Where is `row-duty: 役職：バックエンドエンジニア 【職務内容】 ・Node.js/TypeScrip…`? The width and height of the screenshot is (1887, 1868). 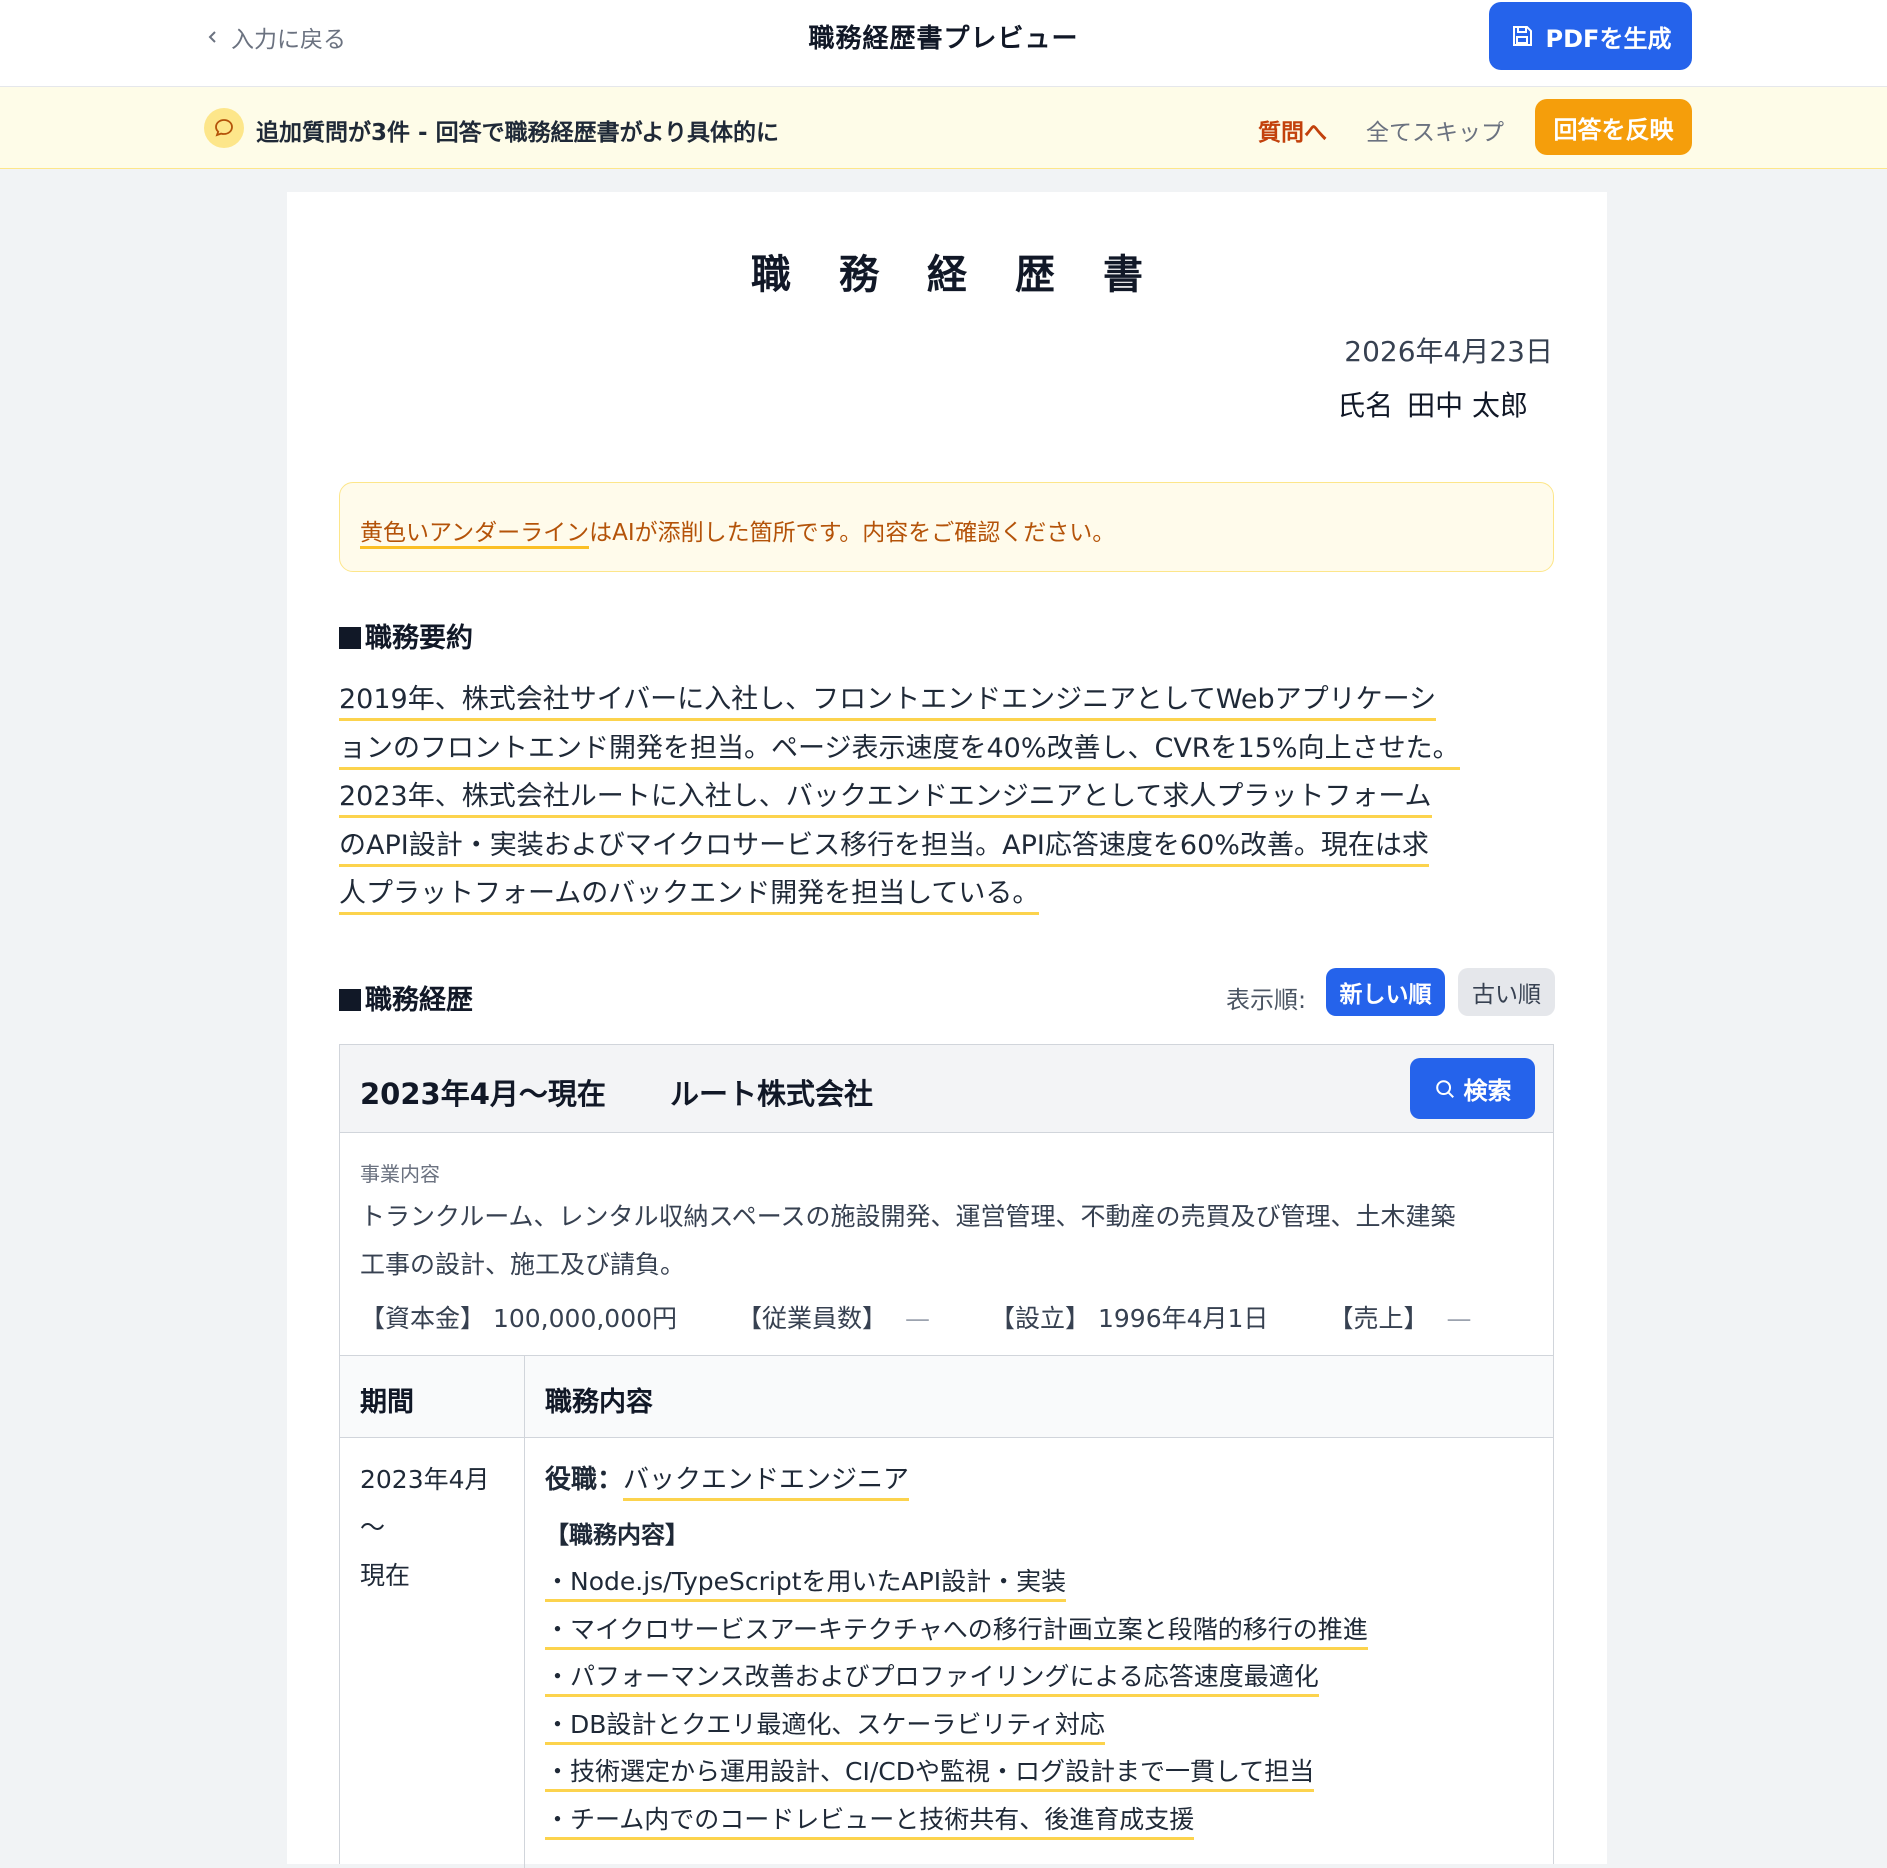 row-duty: 役職：バックエンドエンジニア 【職務内容】 ・Node.js/TypeScrip… is located at coordinates (1040, 1649).